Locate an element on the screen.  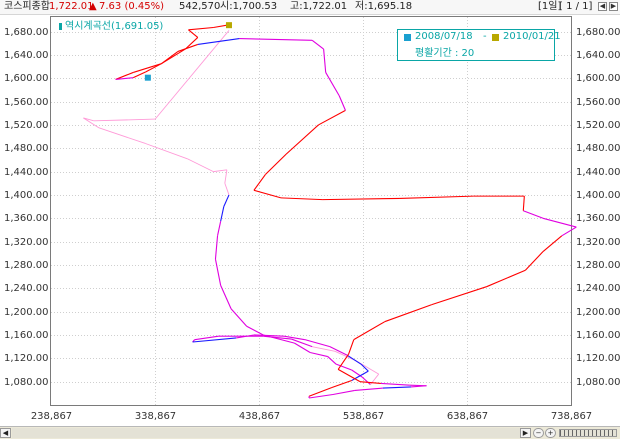
y-tick-label-right: 1,200.00 is located at coordinates (598, 312).